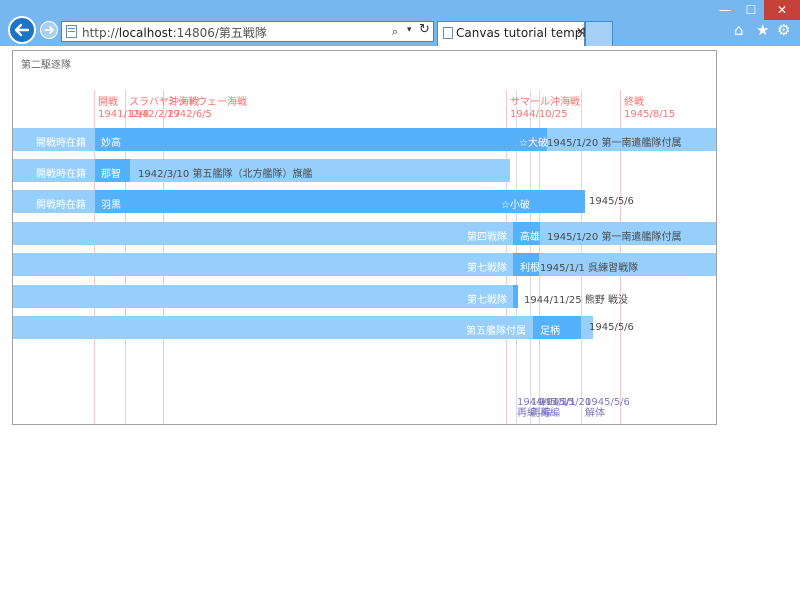 This screenshot has height=600, width=800. I want to click on url-text: http://localhost:14806/第五戦隊, so click(174, 32).